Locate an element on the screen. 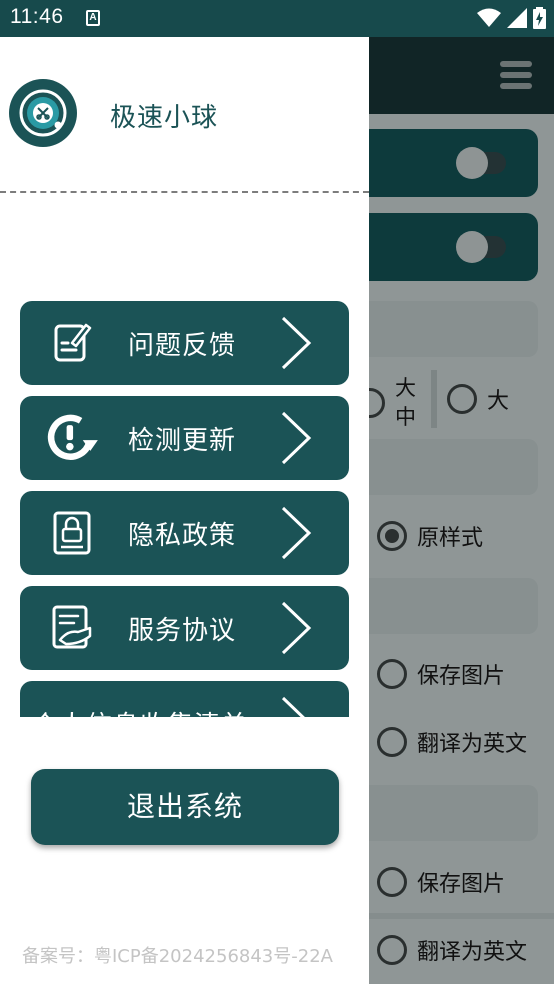  background-toolbar is located at coordinates (461, 75).